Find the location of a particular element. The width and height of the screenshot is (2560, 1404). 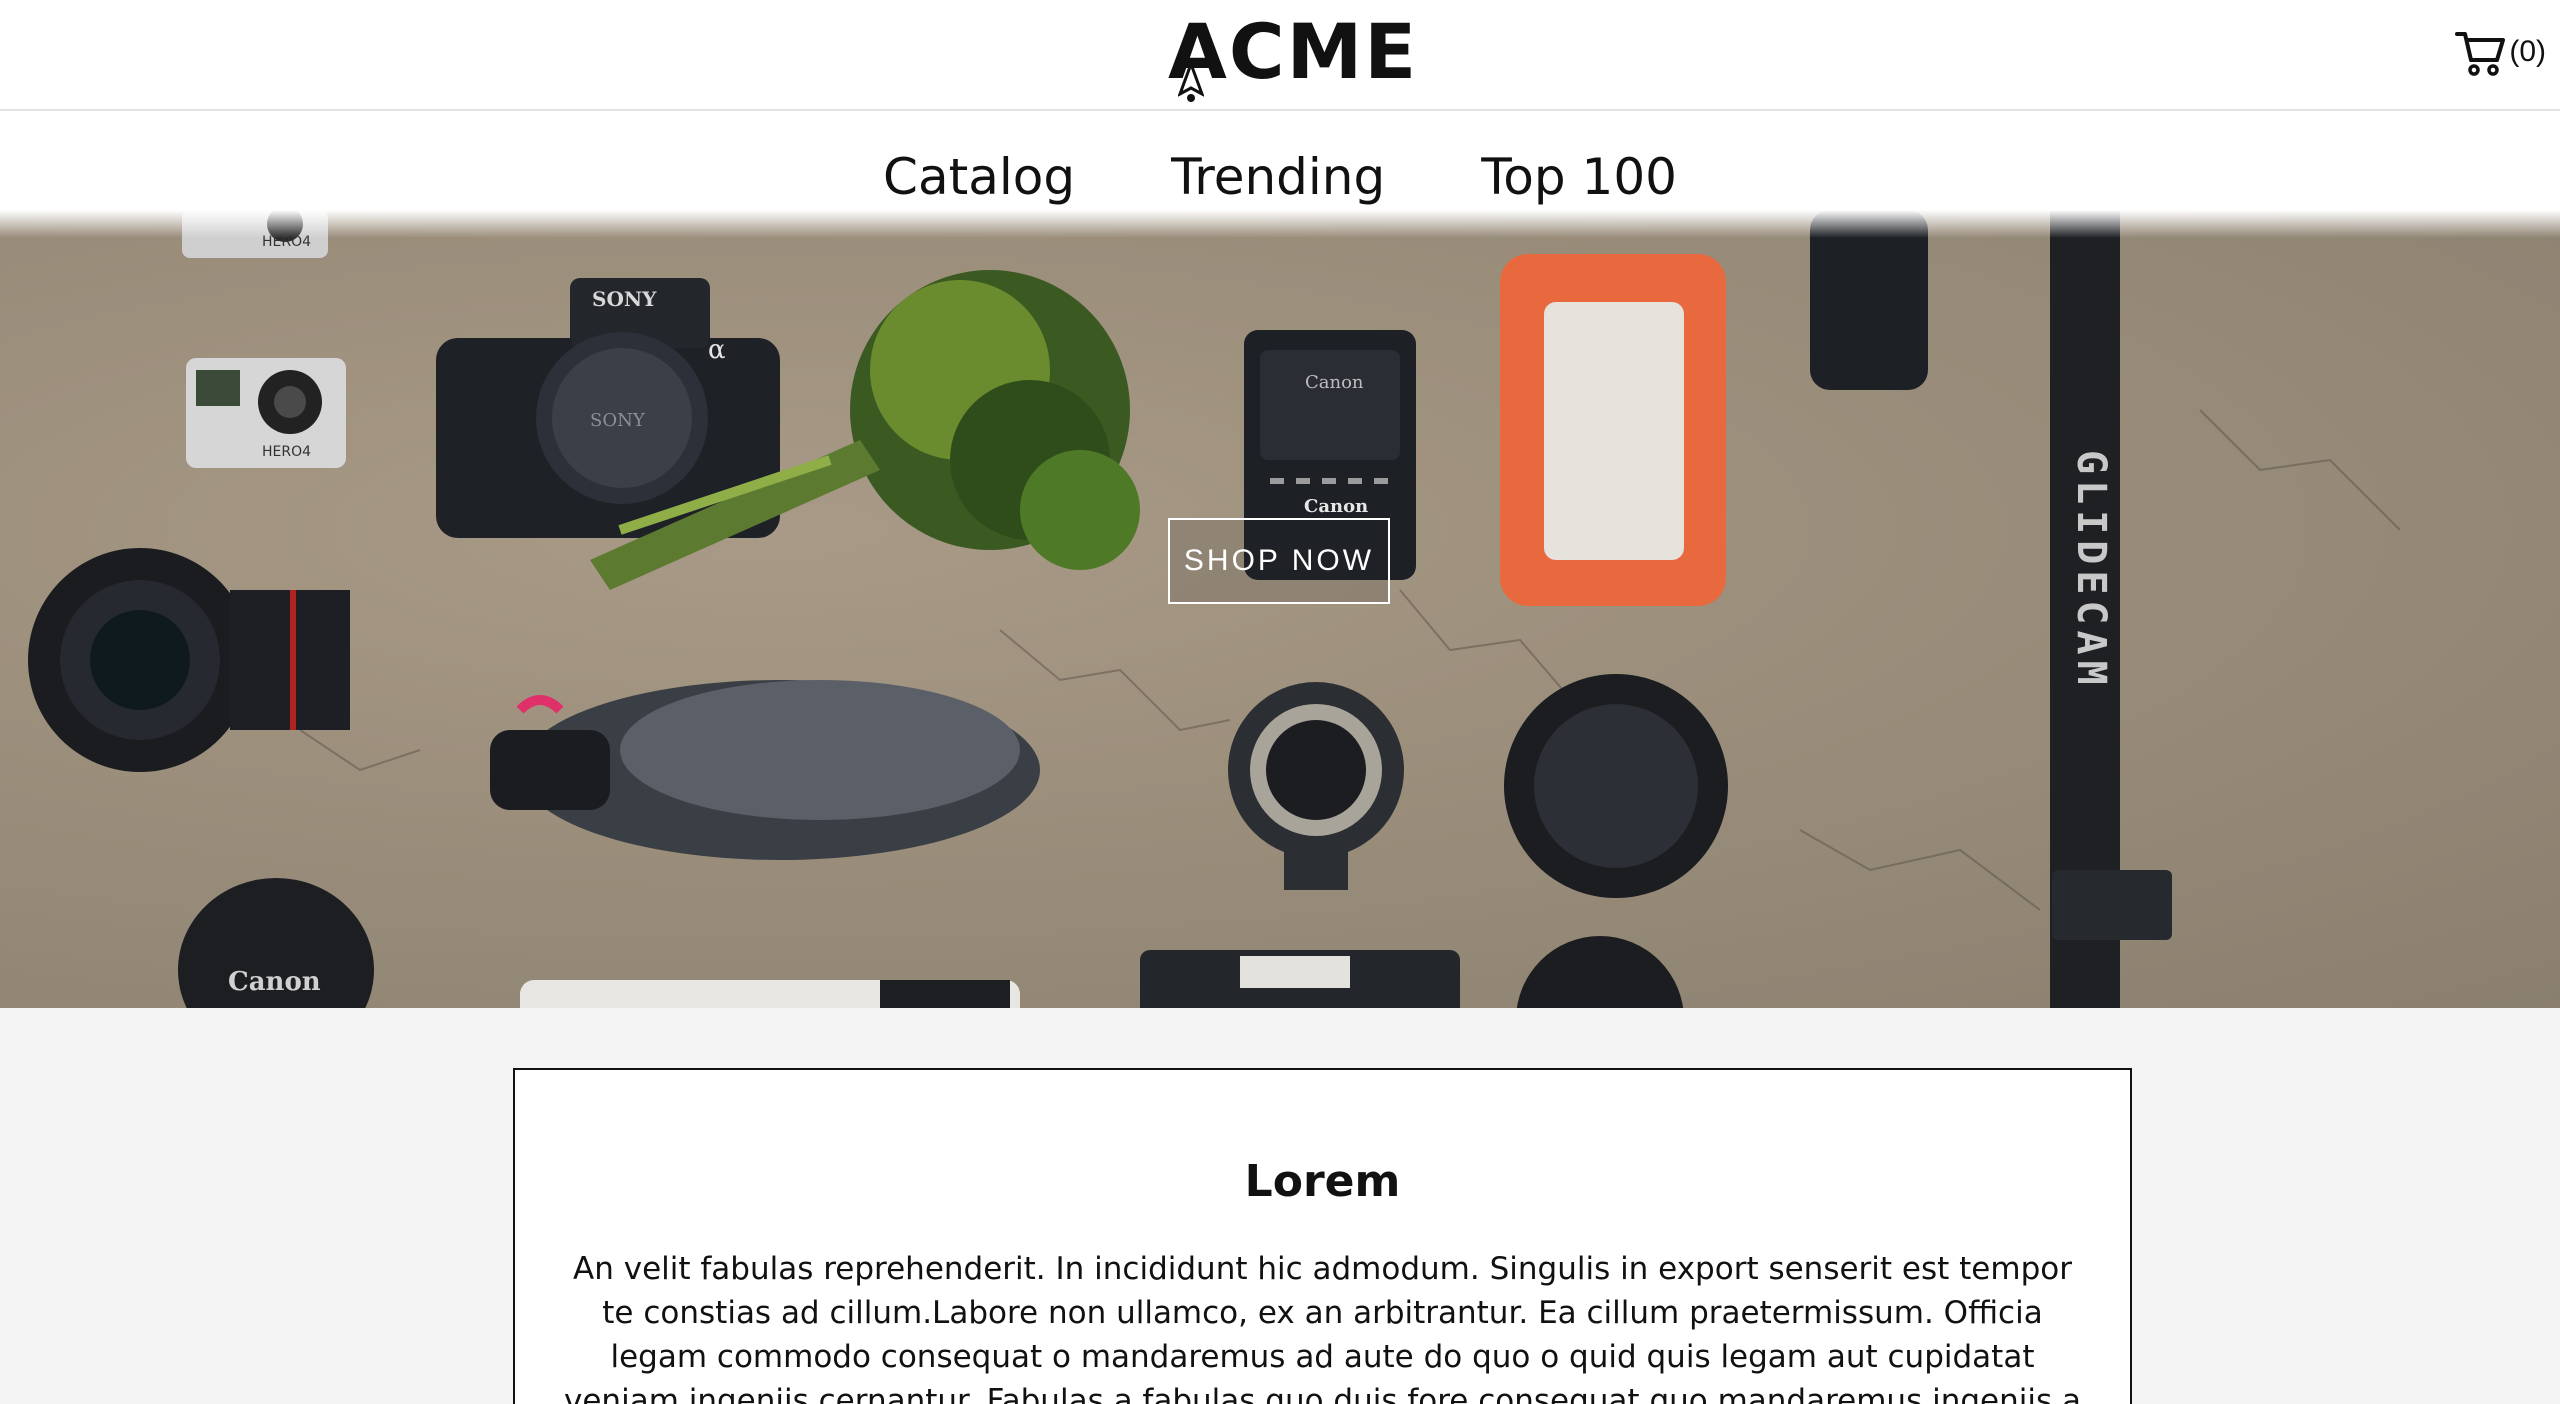

nav-catalog: Catalog is located at coordinates (979, 177).